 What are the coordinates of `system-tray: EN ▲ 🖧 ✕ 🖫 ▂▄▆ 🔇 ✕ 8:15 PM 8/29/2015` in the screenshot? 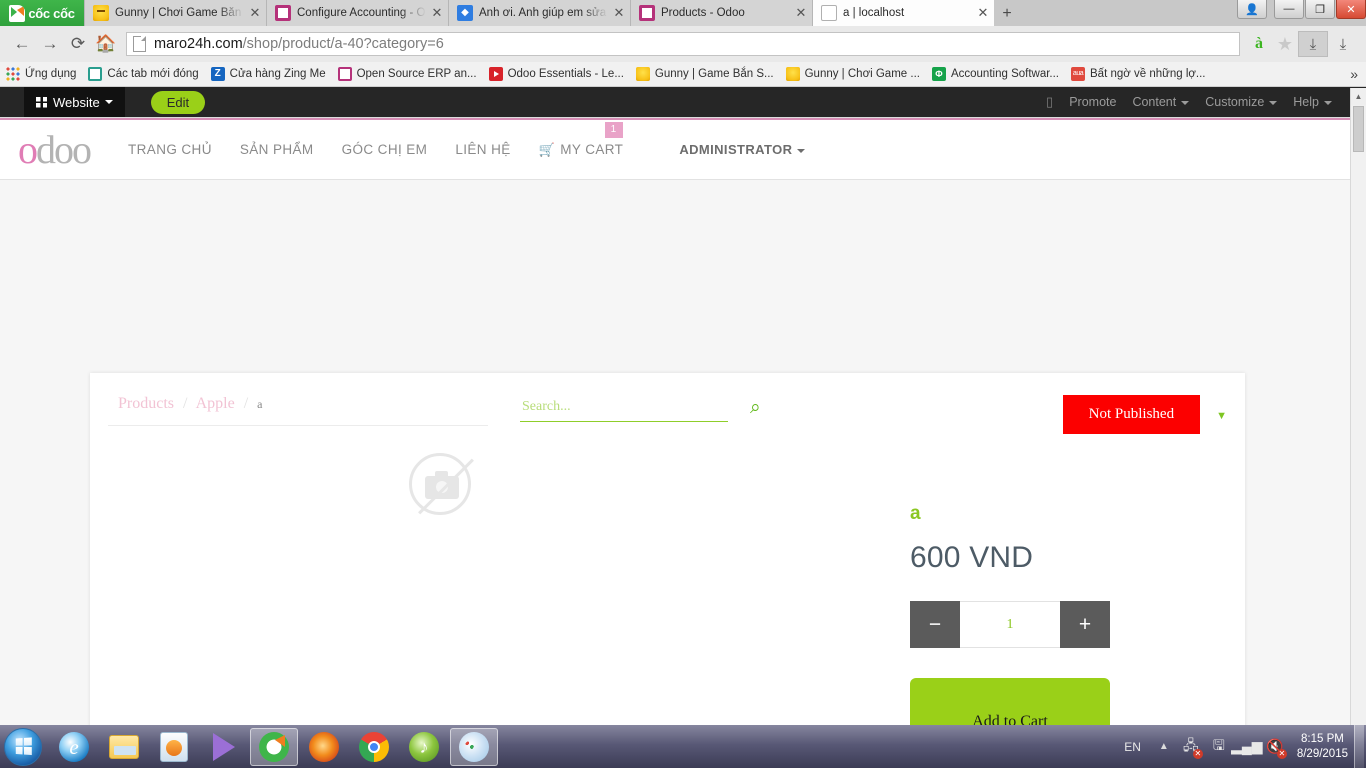 It's located at (1240, 746).